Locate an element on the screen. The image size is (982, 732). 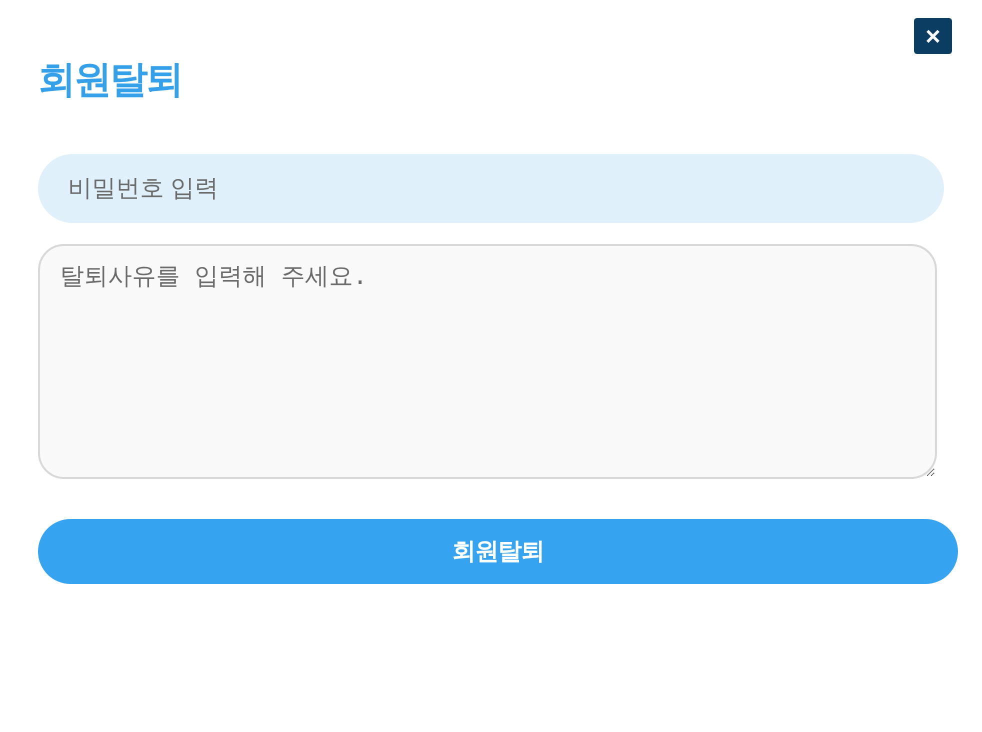
dialog-title: 회원탈퇴 is located at coordinates (110, 80).